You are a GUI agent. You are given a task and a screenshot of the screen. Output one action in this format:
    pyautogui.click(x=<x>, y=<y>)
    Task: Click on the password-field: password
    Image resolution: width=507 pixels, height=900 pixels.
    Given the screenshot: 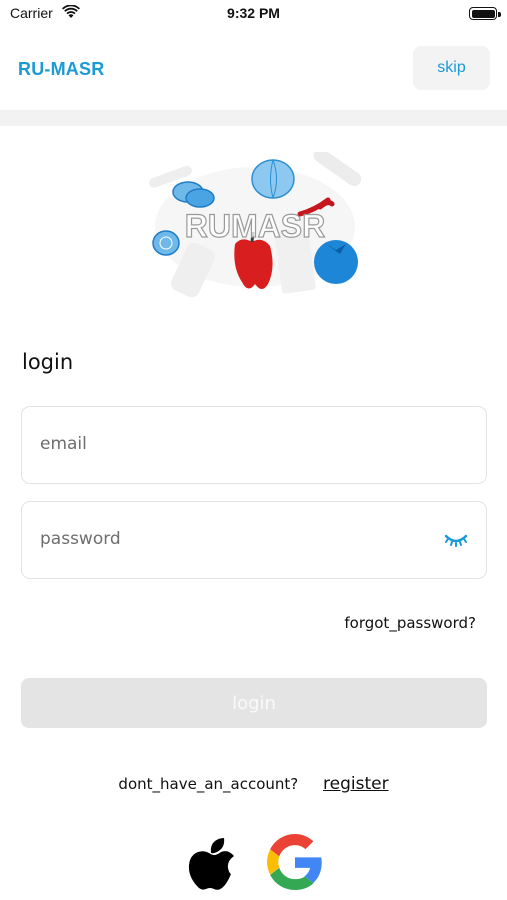 What is the action you would take?
    pyautogui.click(x=254, y=540)
    